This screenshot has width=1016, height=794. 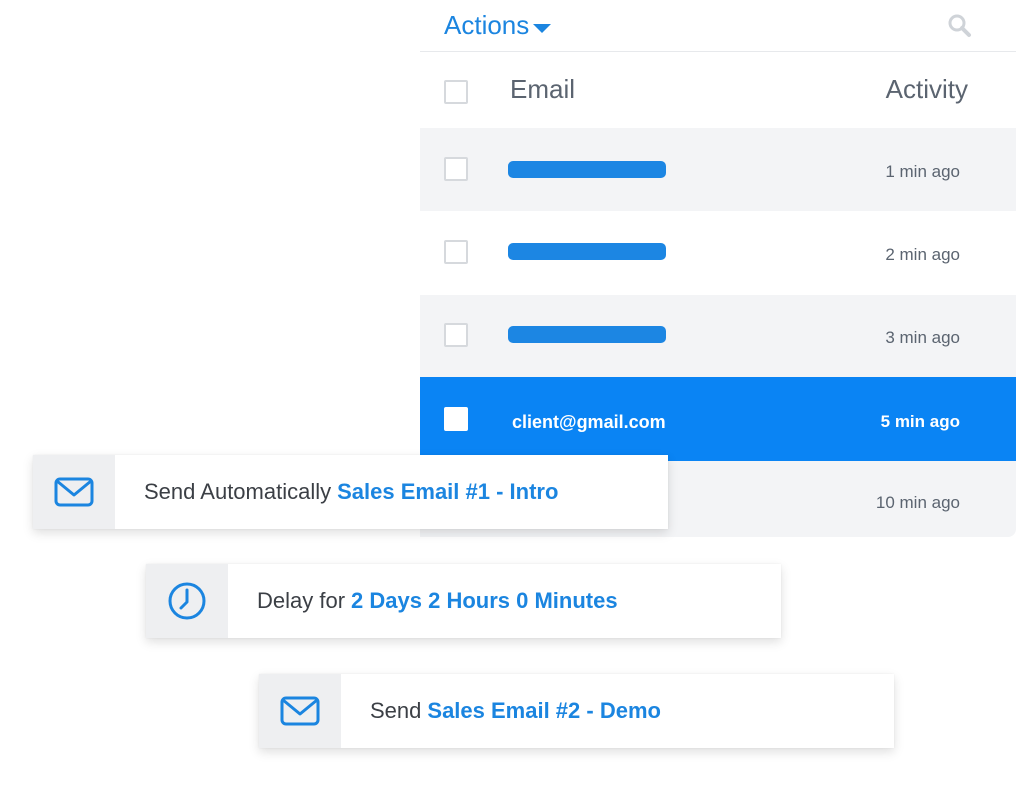 What do you see at coordinates (922, 171) in the screenshot?
I see `activity-time: 1 min ago` at bounding box center [922, 171].